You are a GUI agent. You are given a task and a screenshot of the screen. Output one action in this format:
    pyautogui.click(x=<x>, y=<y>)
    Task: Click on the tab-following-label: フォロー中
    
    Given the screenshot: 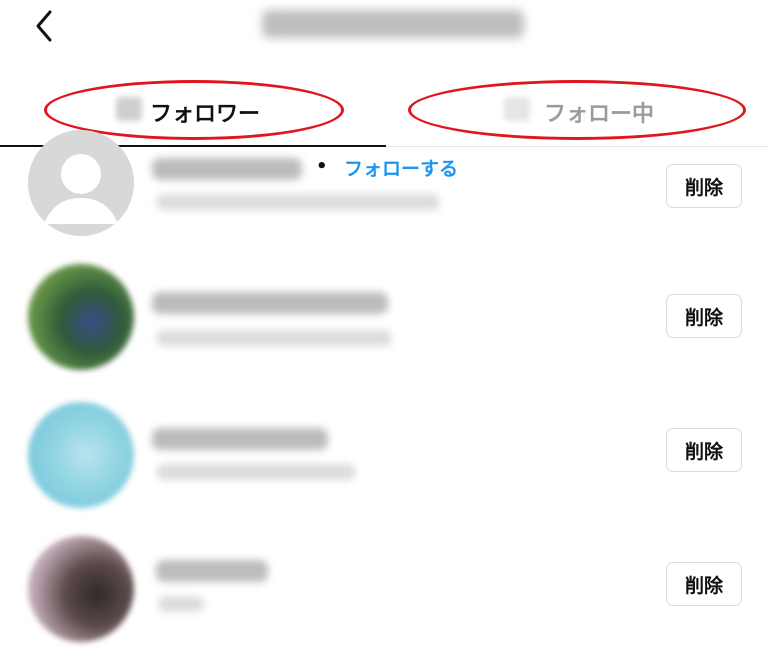 What is the action you would take?
    pyautogui.click(x=599, y=114)
    